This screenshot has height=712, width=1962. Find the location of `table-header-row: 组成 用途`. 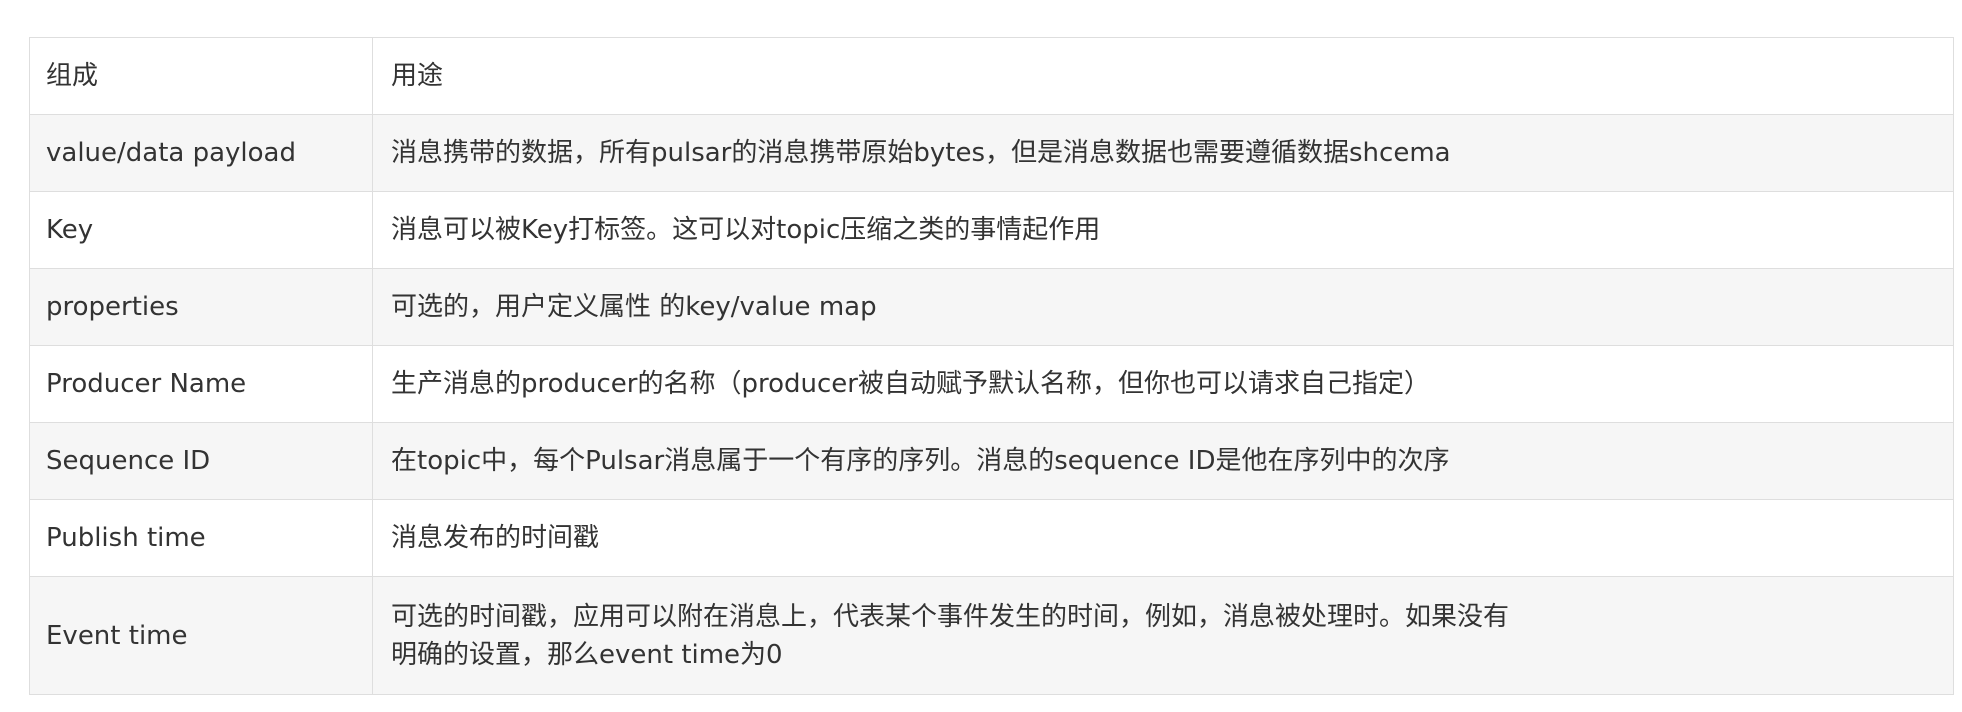

table-header-row: 组成 用途 is located at coordinates (991, 76).